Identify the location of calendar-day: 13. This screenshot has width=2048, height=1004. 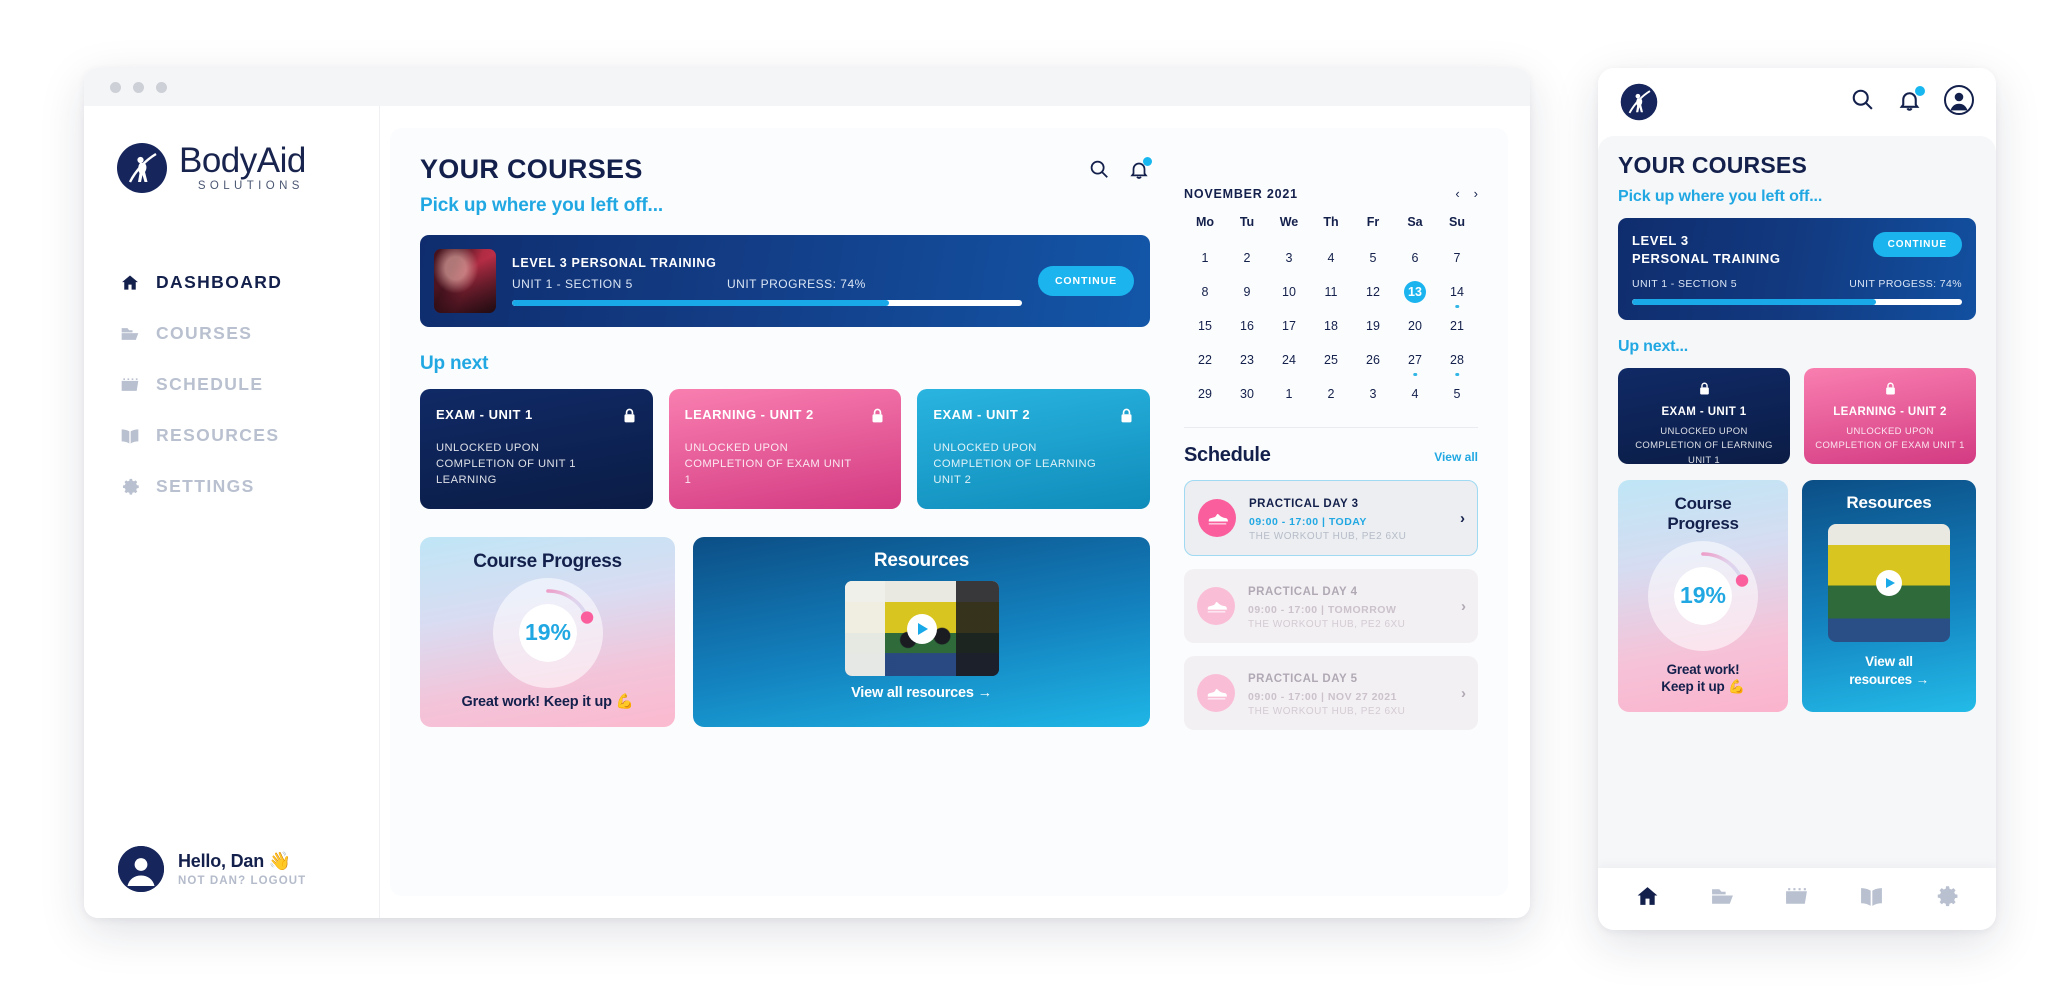
(1415, 290).